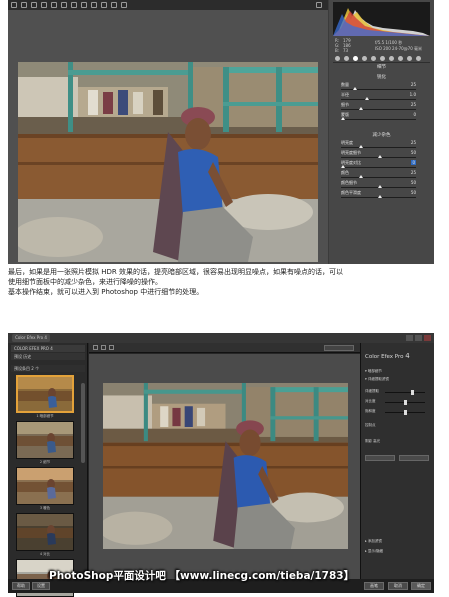 This screenshot has width=449, height=597. I want to click on side-by-side-icon, so click(111, 347).